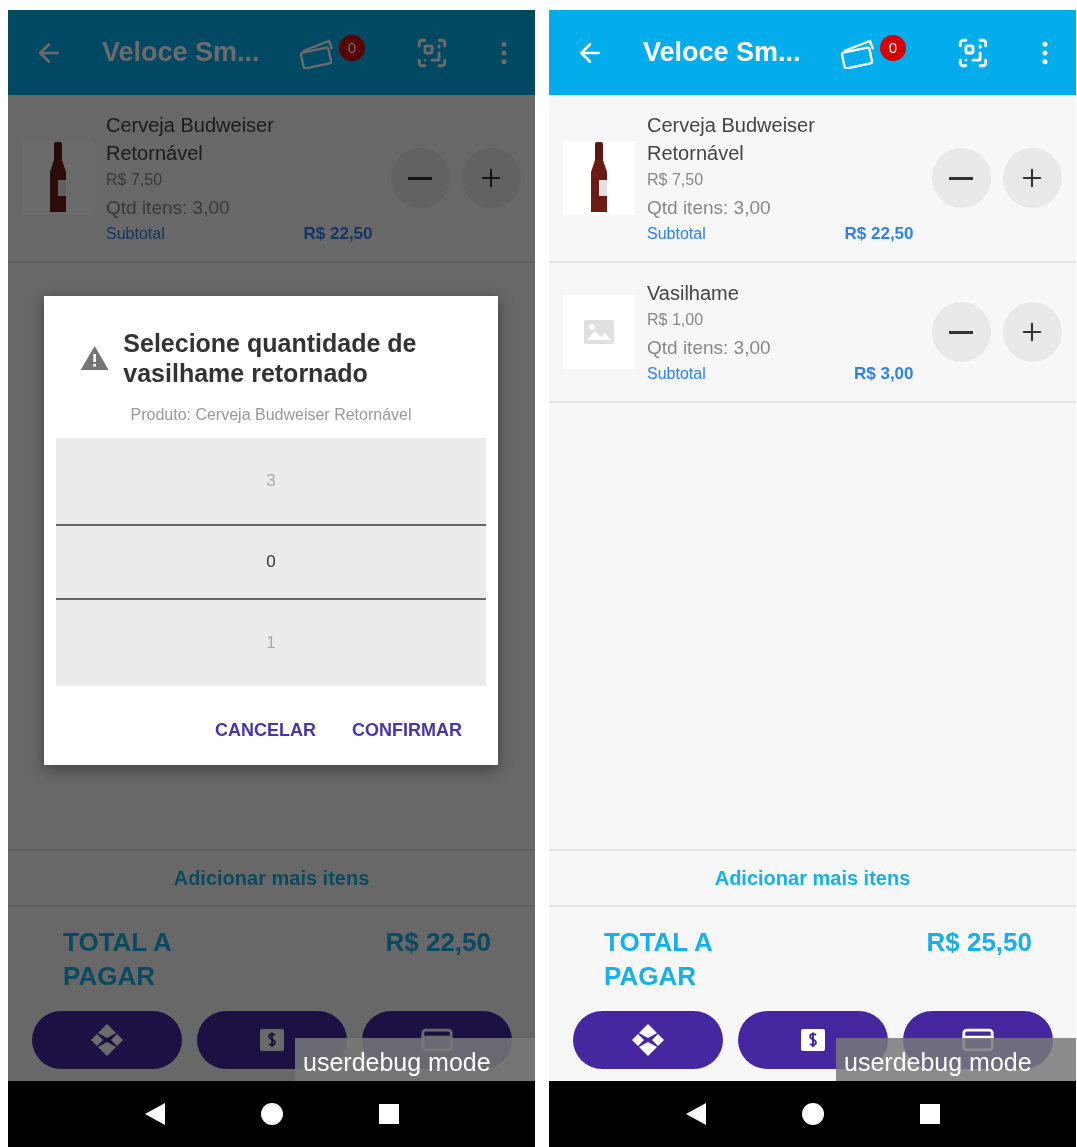 The image size is (1077, 1147). I want to click on payment-button, so click(648, 1040).